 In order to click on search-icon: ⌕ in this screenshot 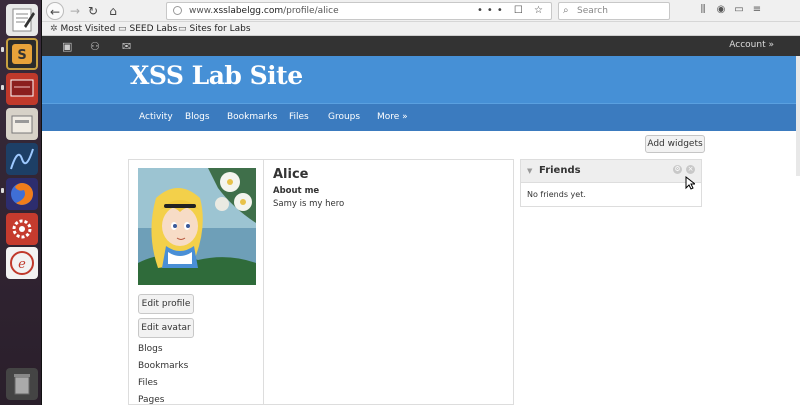, I will do `click(566, 10)`.